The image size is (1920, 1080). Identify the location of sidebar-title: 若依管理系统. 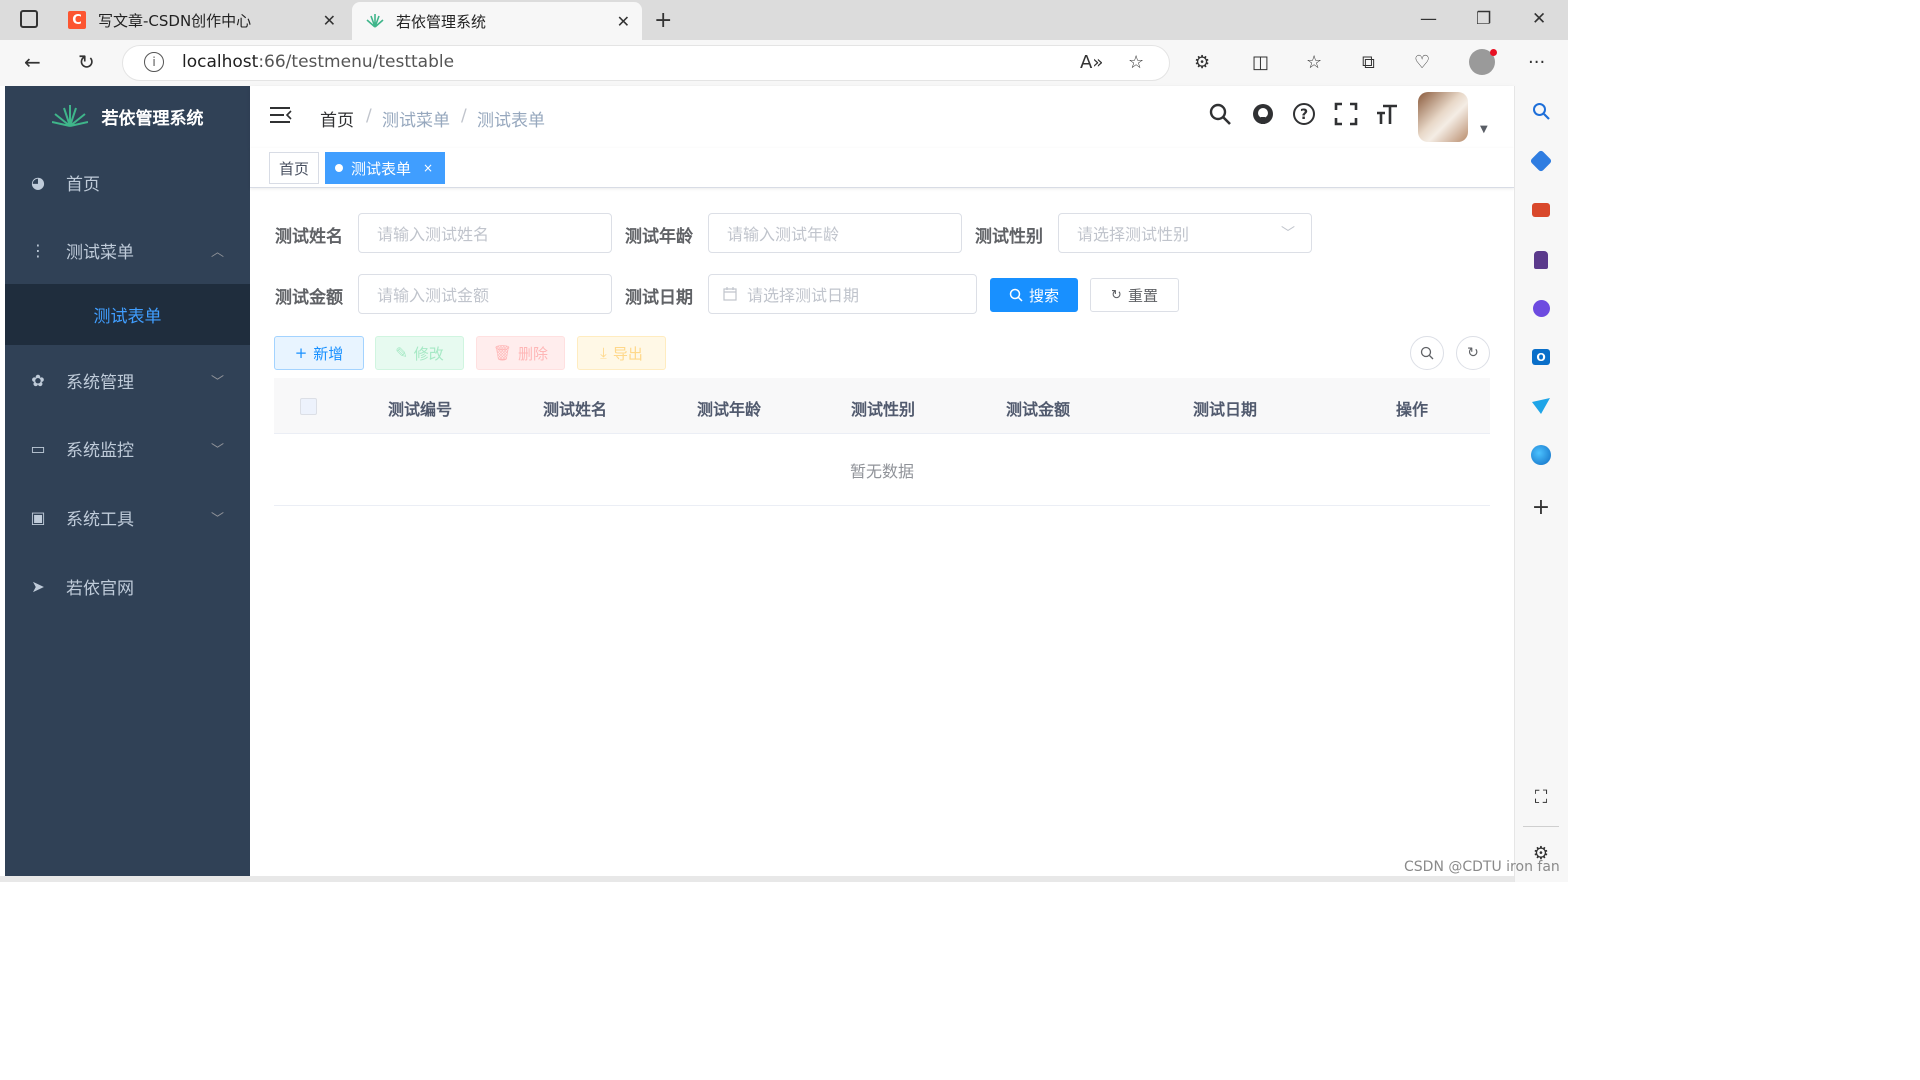
(152, 118).